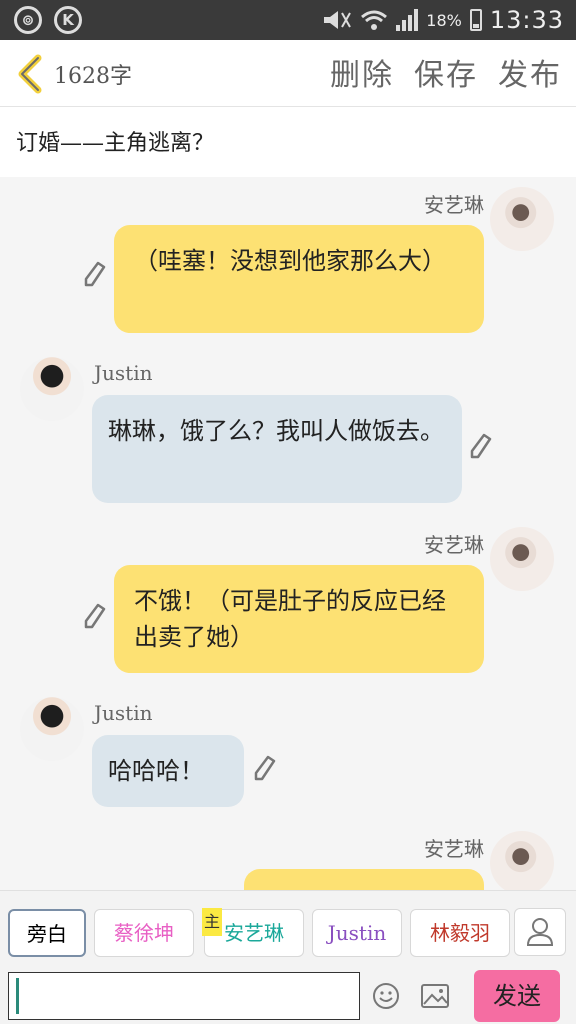  What do you see at coordinates (362, 72) in the screenshot?
I see `delete-button: 删除` at bounding box center [362, 72].